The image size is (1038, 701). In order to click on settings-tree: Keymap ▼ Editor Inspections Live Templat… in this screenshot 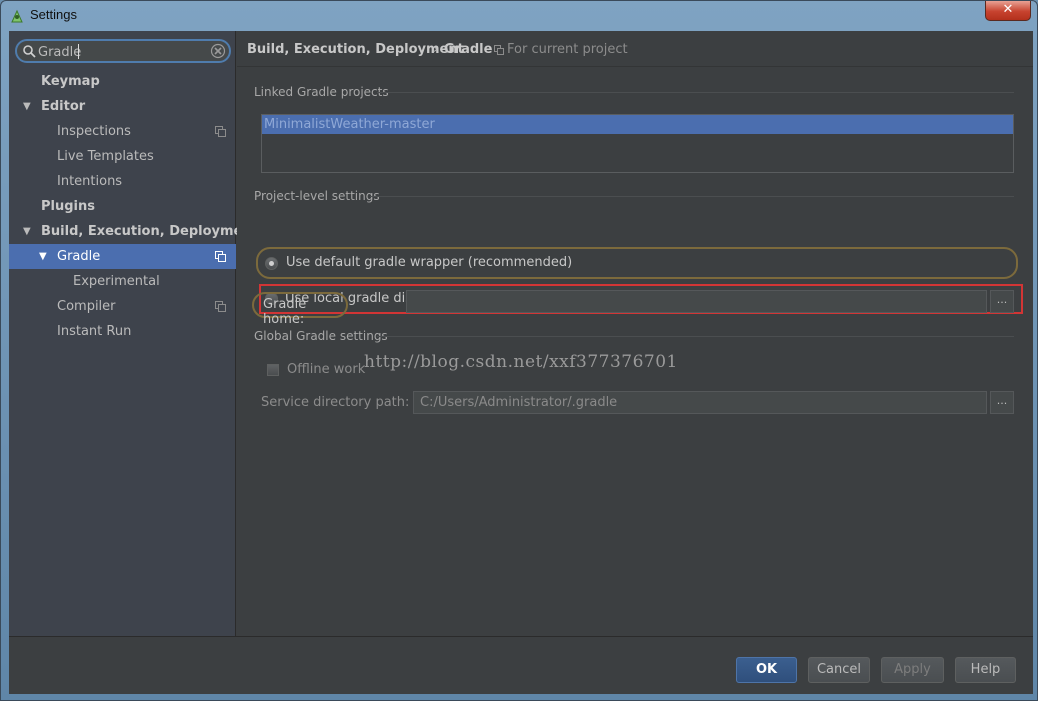, I will do `click(133, 206)`.